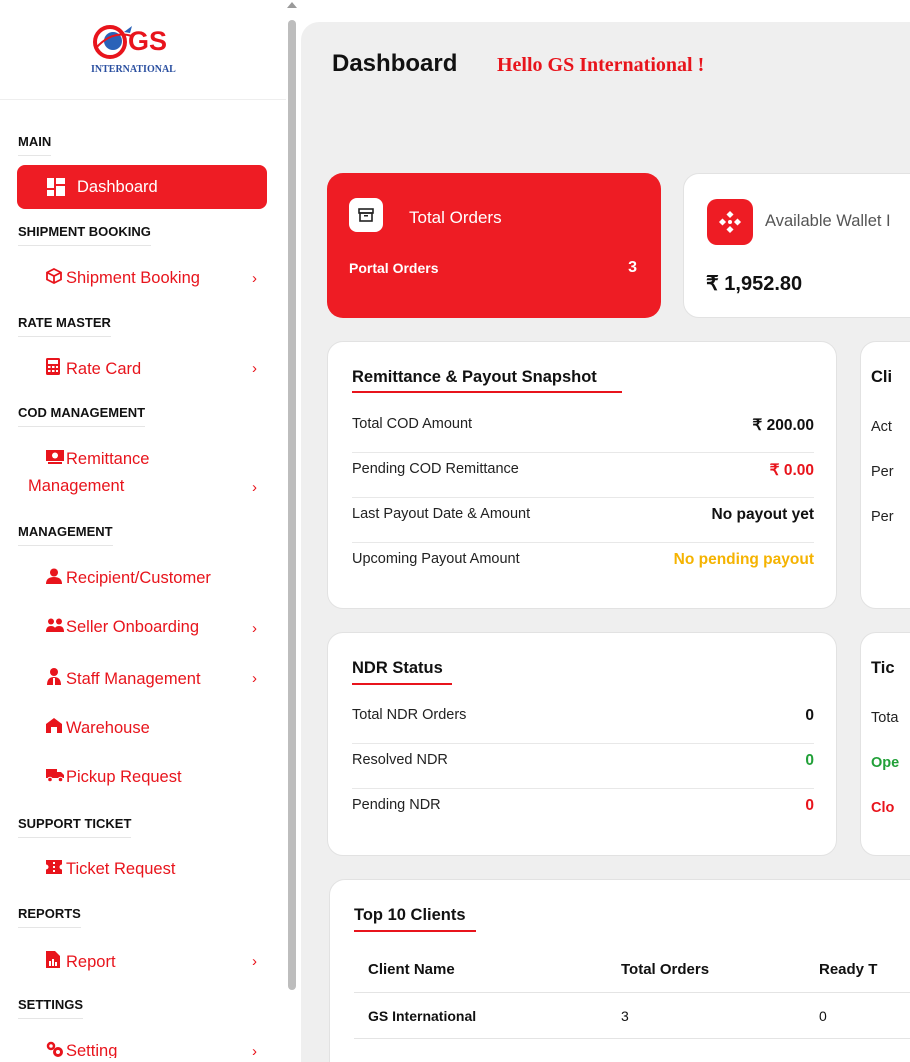  Describe the element at coordinates (124, 777) in the screenshot. I see `sidebar-item-label: Pickup Request` at that location.